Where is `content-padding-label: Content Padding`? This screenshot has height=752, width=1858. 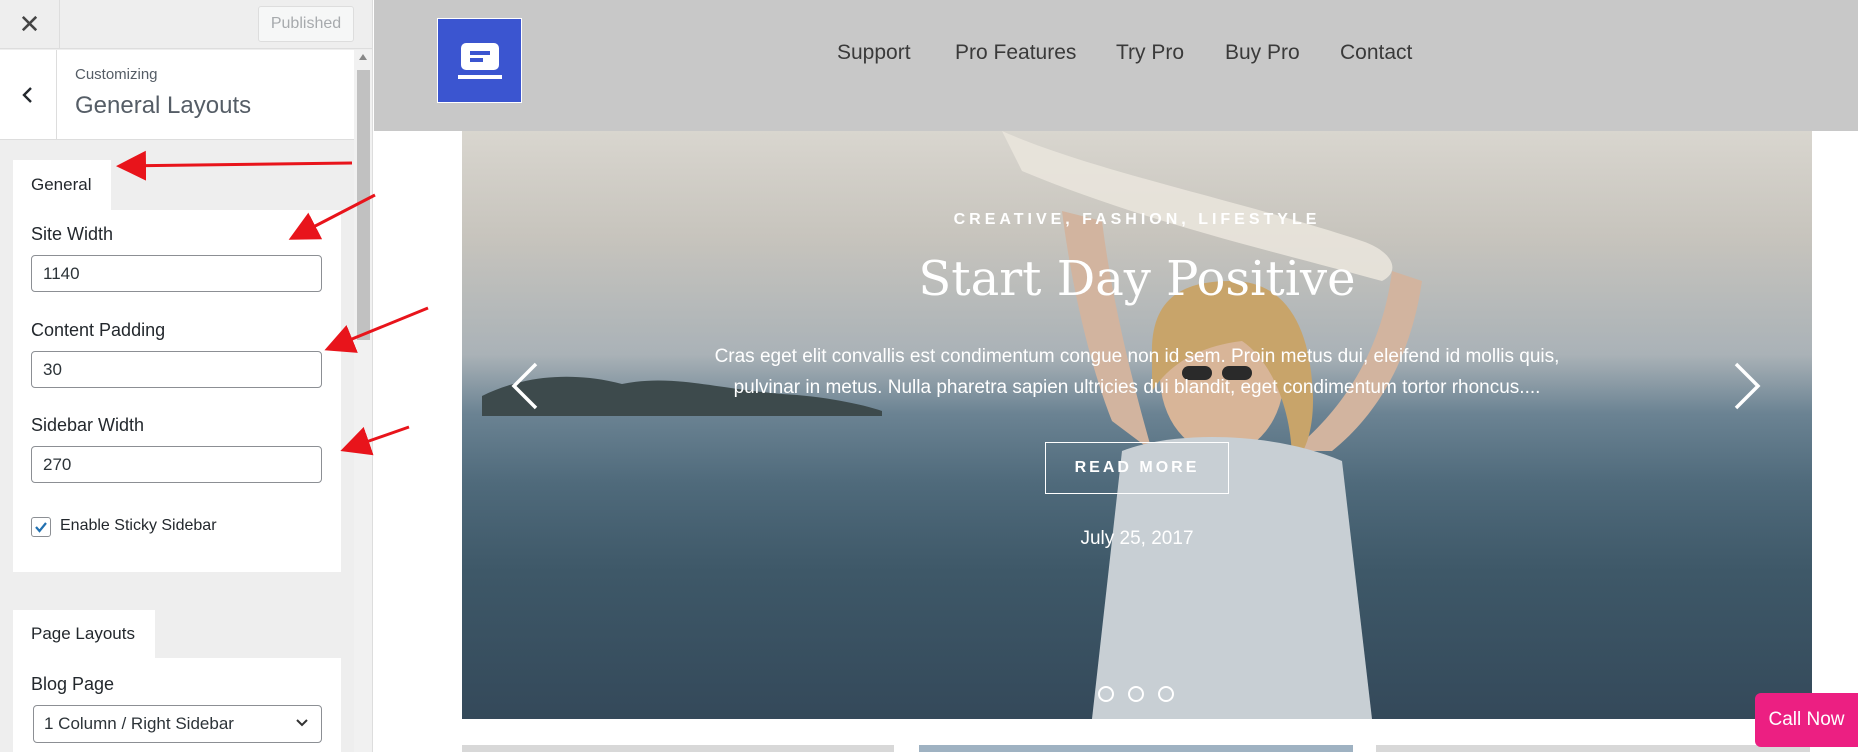
content-padding-label: Content Padding is located at coordinates (98, 330).